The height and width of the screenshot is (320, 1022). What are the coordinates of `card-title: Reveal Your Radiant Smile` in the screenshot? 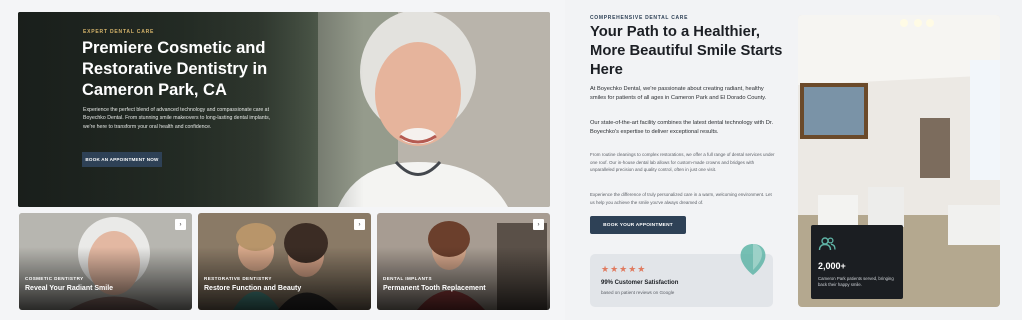 It's located at (69, 288).